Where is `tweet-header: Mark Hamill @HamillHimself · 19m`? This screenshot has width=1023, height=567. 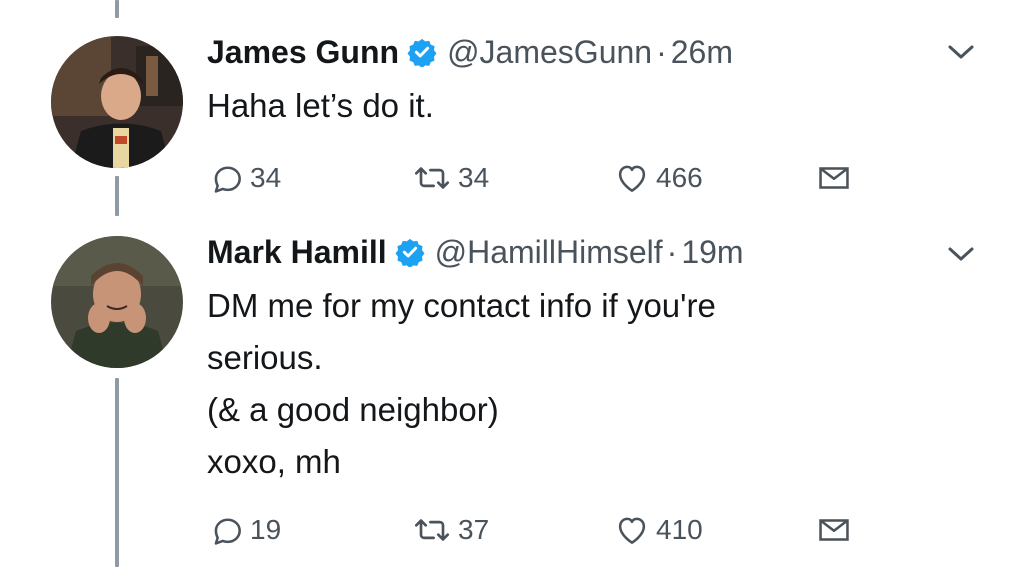
tweet-header: Mark Hamill @HamillHimself · 19m is located at coordinates (475, 252).